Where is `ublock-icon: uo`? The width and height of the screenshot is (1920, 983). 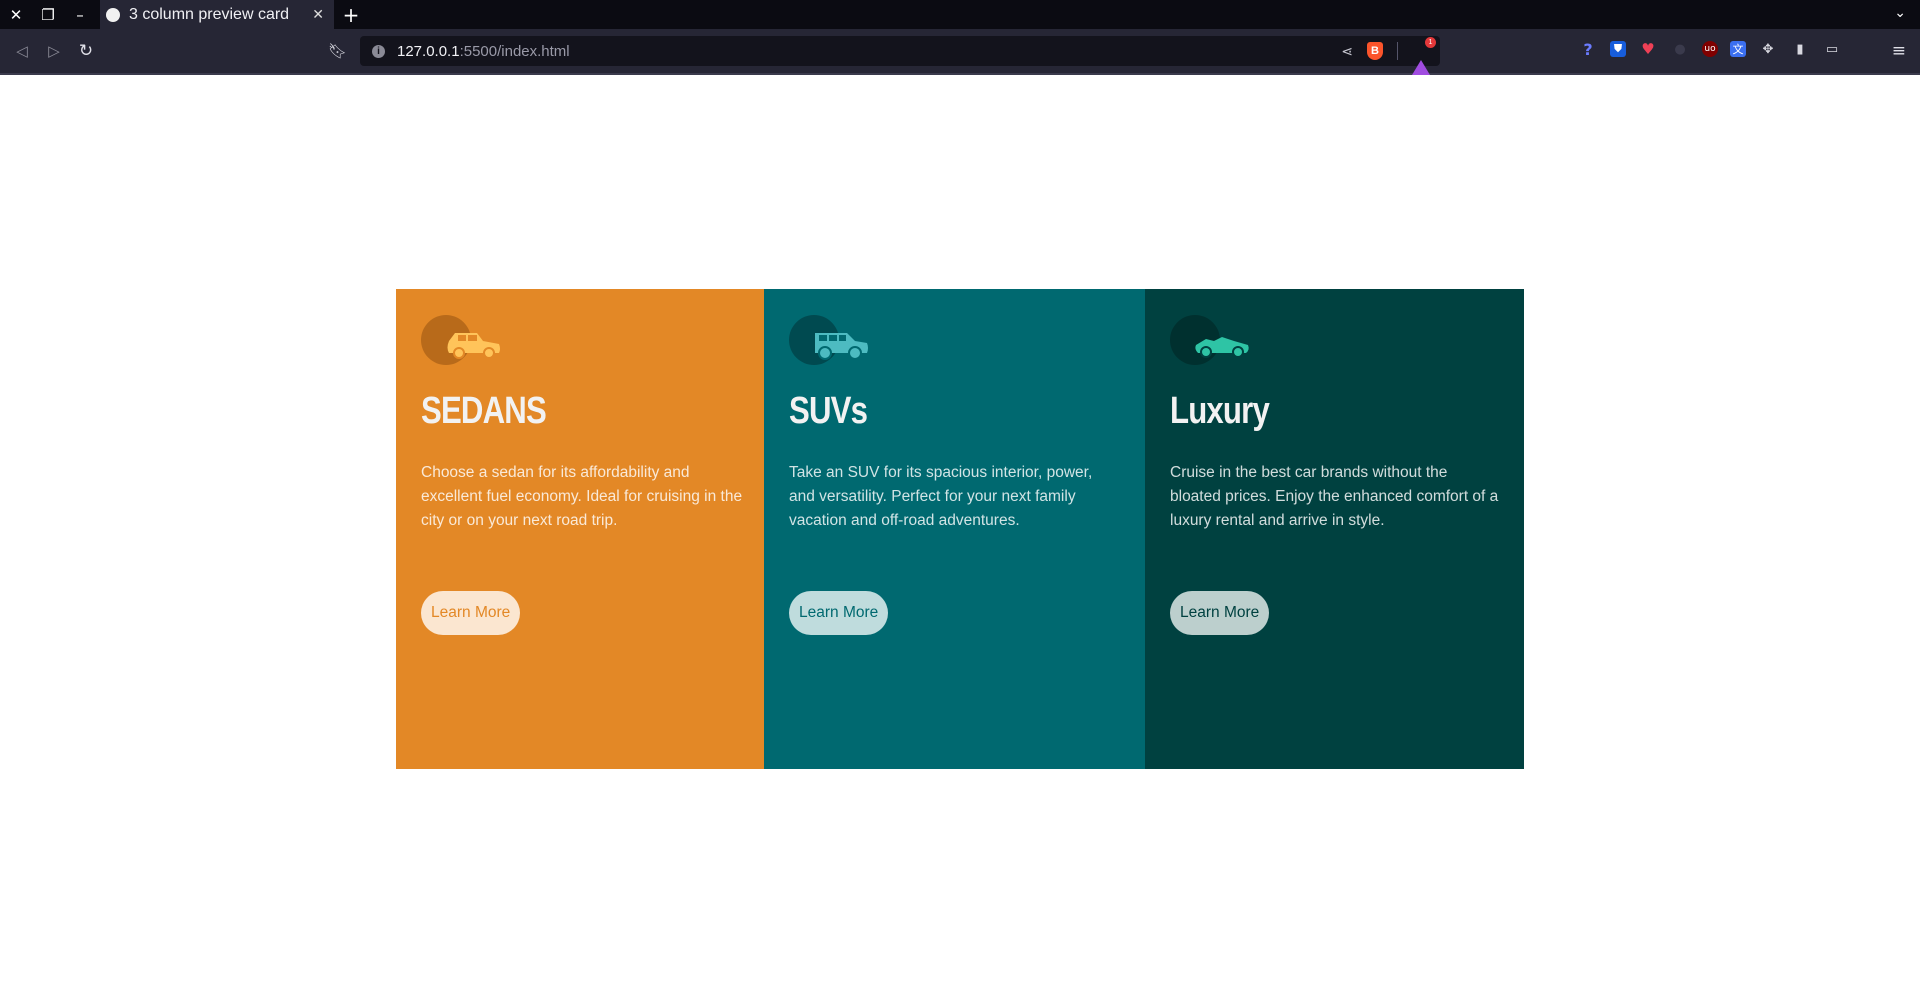
ublock-icon: uo is located at coordinates (1710, 49).